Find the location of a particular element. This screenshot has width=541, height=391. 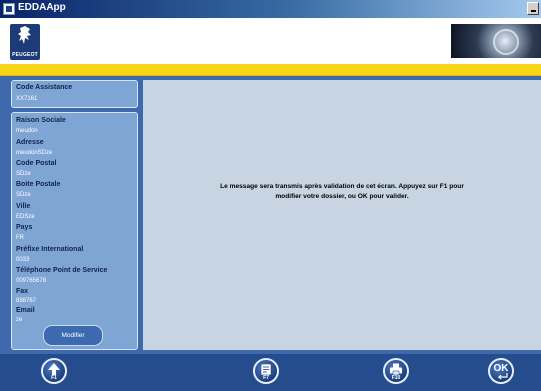

field-value-pays: FR is located at coordinates (20, 238).